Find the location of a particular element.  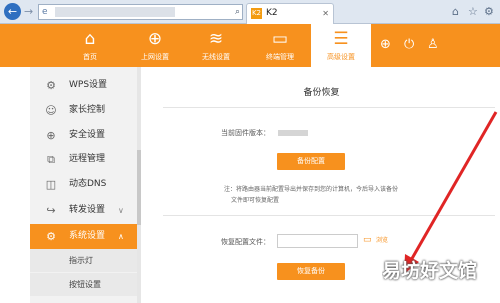

chevron-up-icon: ∧ is located at coordinates (121, 236).